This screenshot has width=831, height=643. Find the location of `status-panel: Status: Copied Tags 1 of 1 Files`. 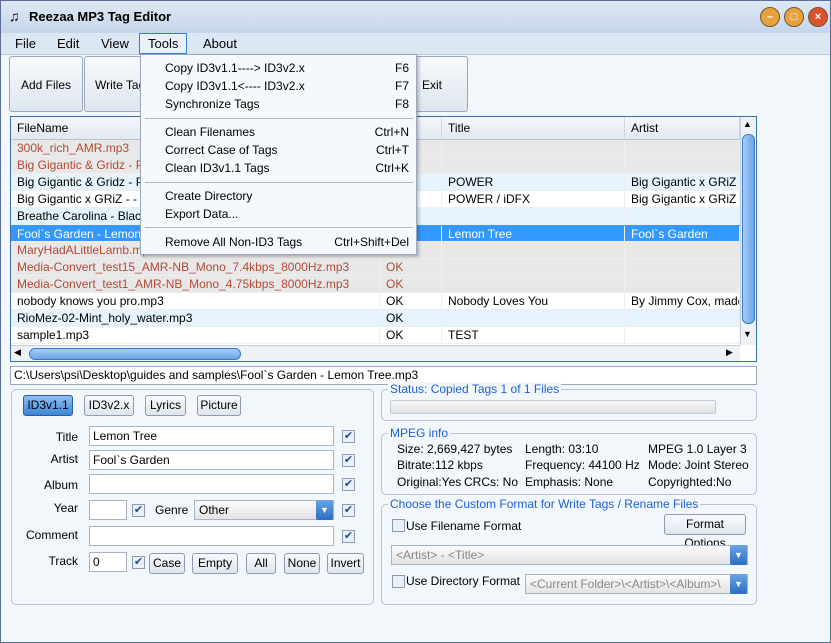

status-panel: Status: Copied Tags 1 of 1 Files is located at coordinates (569, 401).